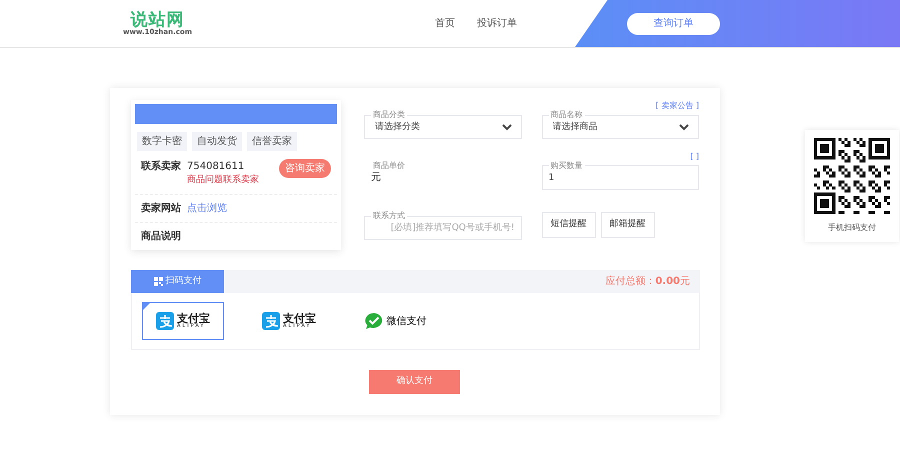 Image resolution: width=900 pixels, height=453 pixels. I want to click on dropdown-field: 商品分类 请选择分类, so click(443, 125).